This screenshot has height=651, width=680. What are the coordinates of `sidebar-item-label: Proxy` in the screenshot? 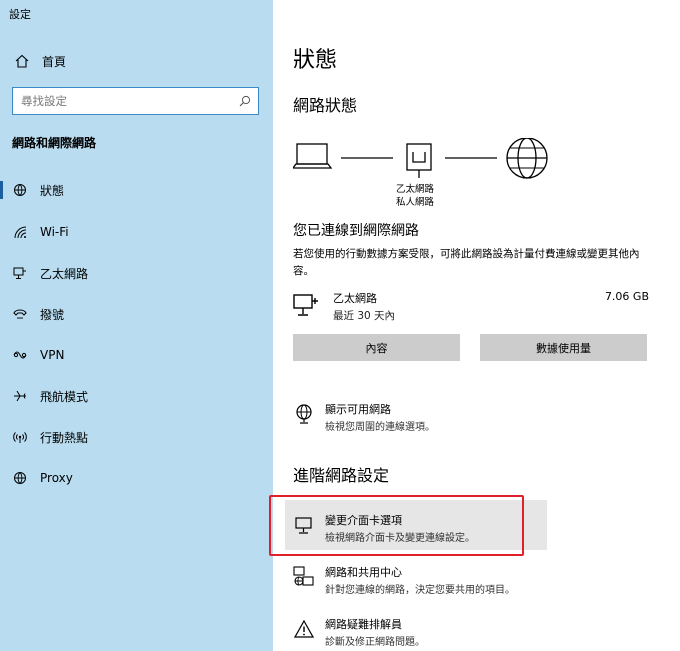 It's located at (56, 478).